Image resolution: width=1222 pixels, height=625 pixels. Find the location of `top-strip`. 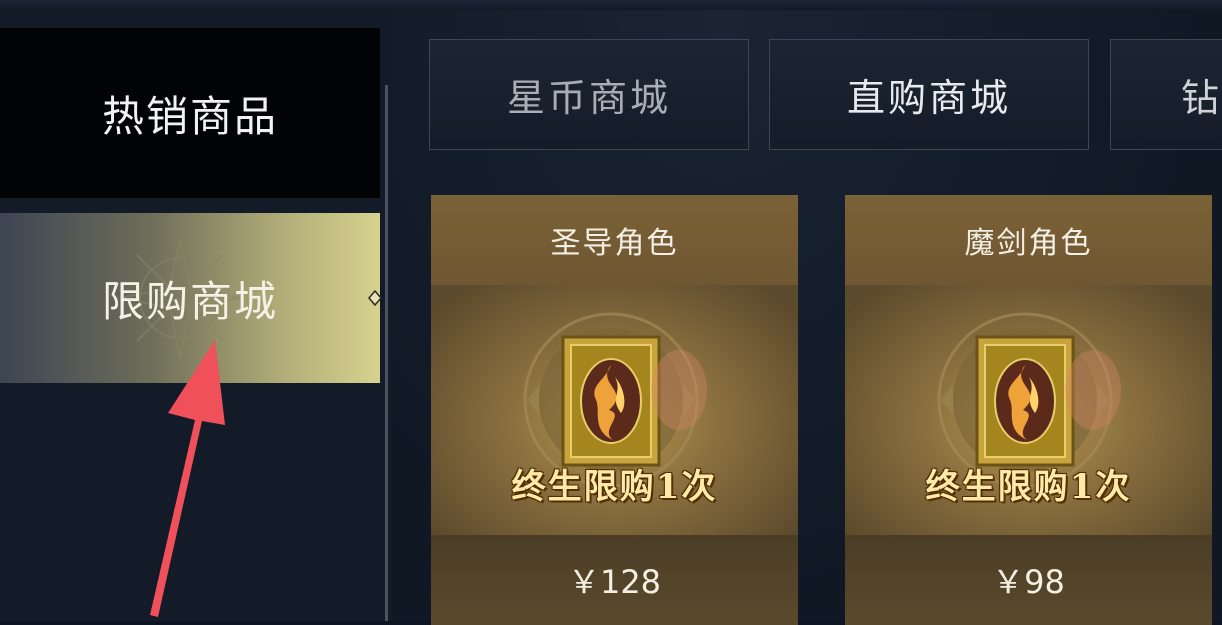

top-strip is located at coordinates (611, 5).